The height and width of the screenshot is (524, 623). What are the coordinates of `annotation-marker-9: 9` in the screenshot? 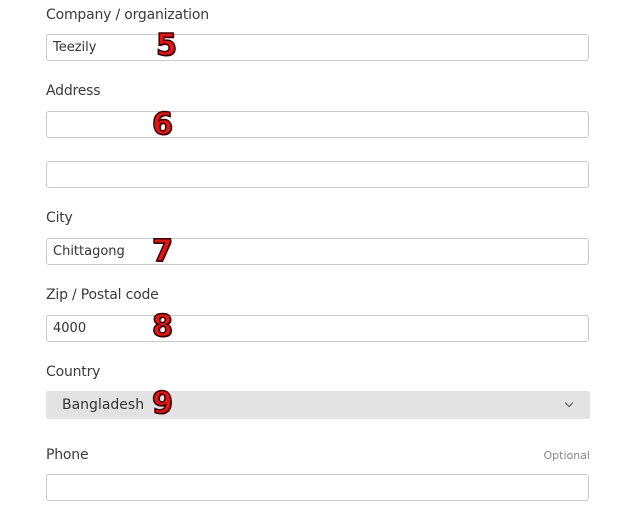 It's located at (162, 403).